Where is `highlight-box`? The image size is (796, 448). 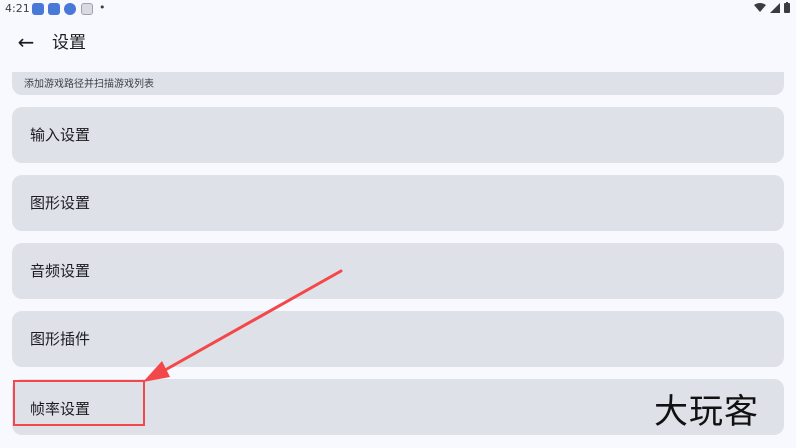 highlight-box is located at coordinates (79, 403).